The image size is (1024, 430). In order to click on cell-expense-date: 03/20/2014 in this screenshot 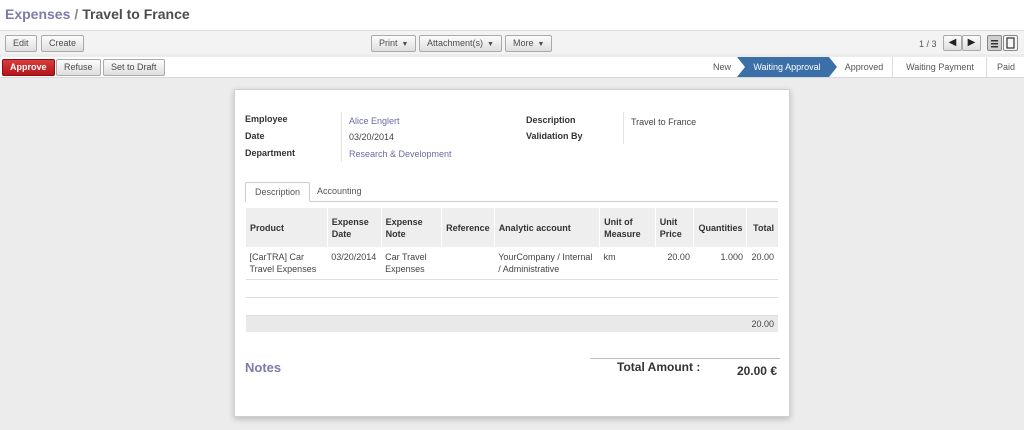, I will do `click(354, 263)`.